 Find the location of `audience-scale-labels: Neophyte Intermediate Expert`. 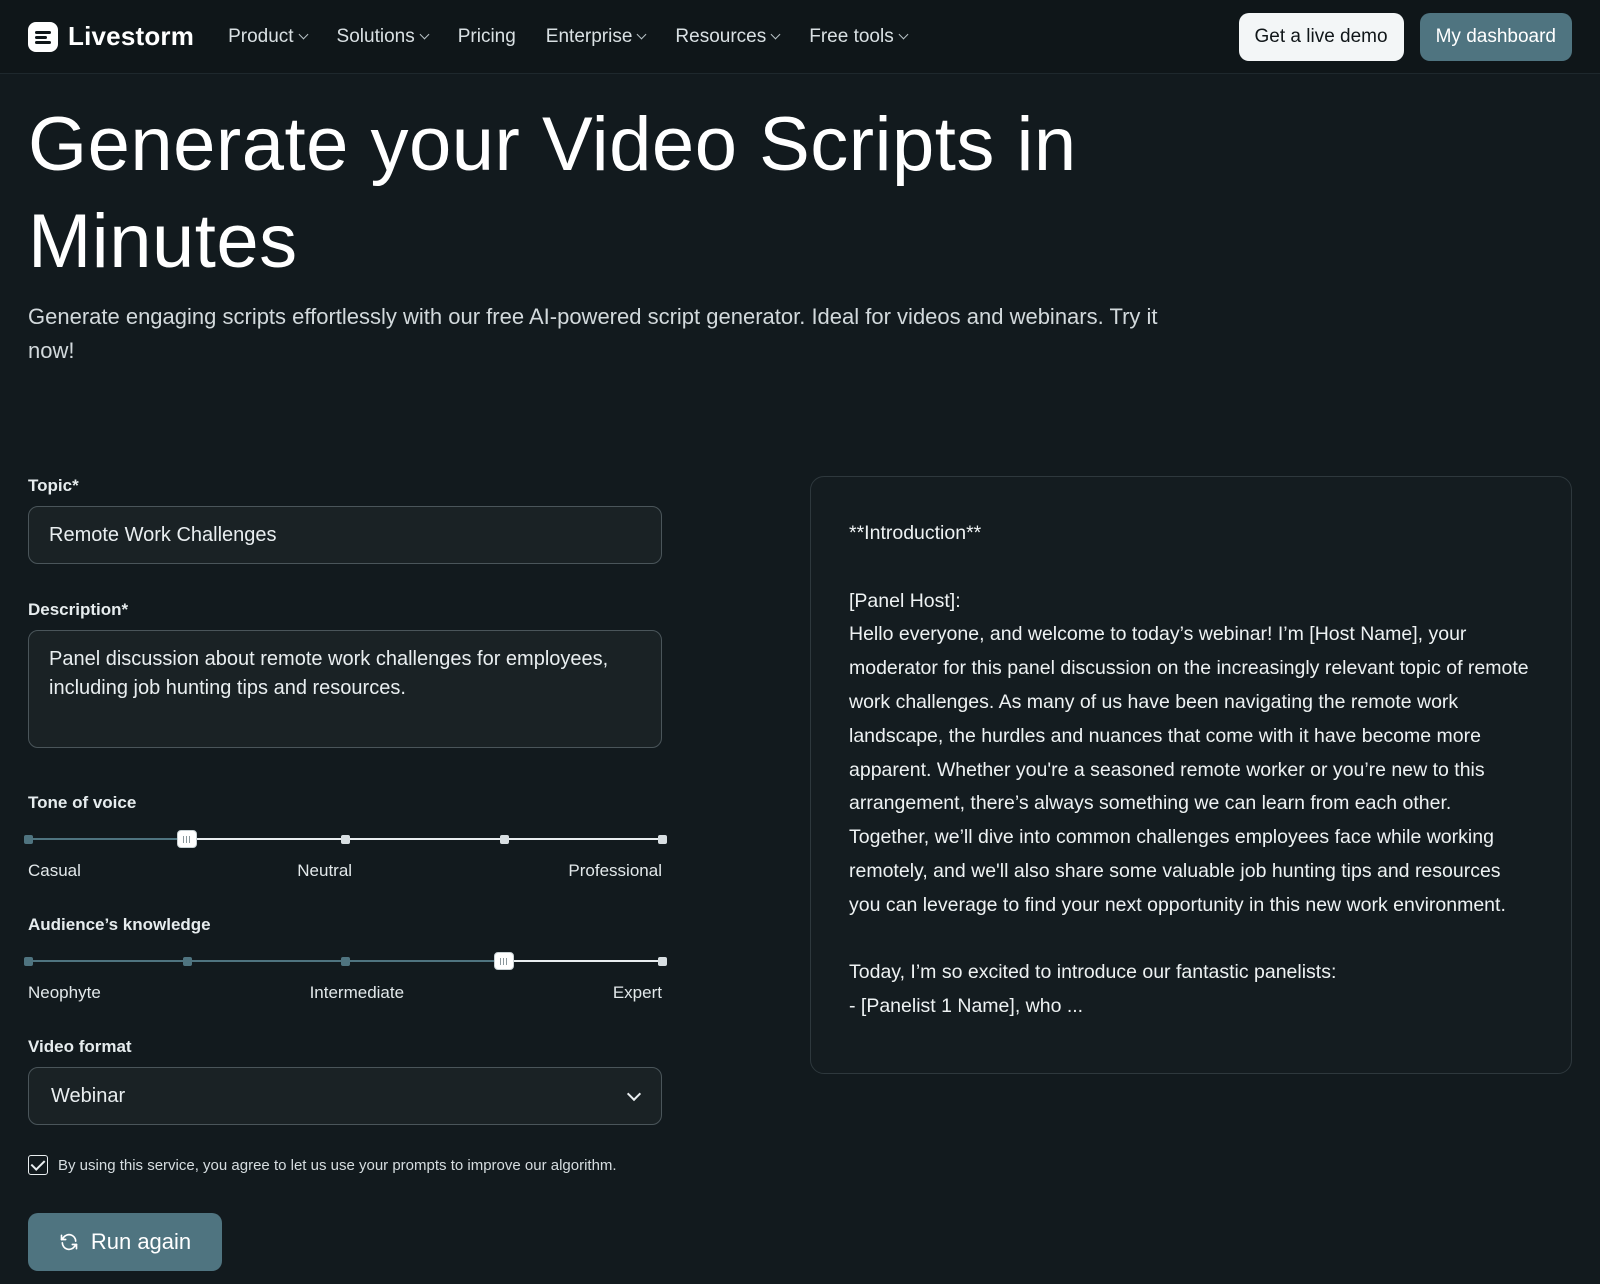

audience-scale-labels: Neophyte Intermediate Expert is located at coordinates (345, 993).